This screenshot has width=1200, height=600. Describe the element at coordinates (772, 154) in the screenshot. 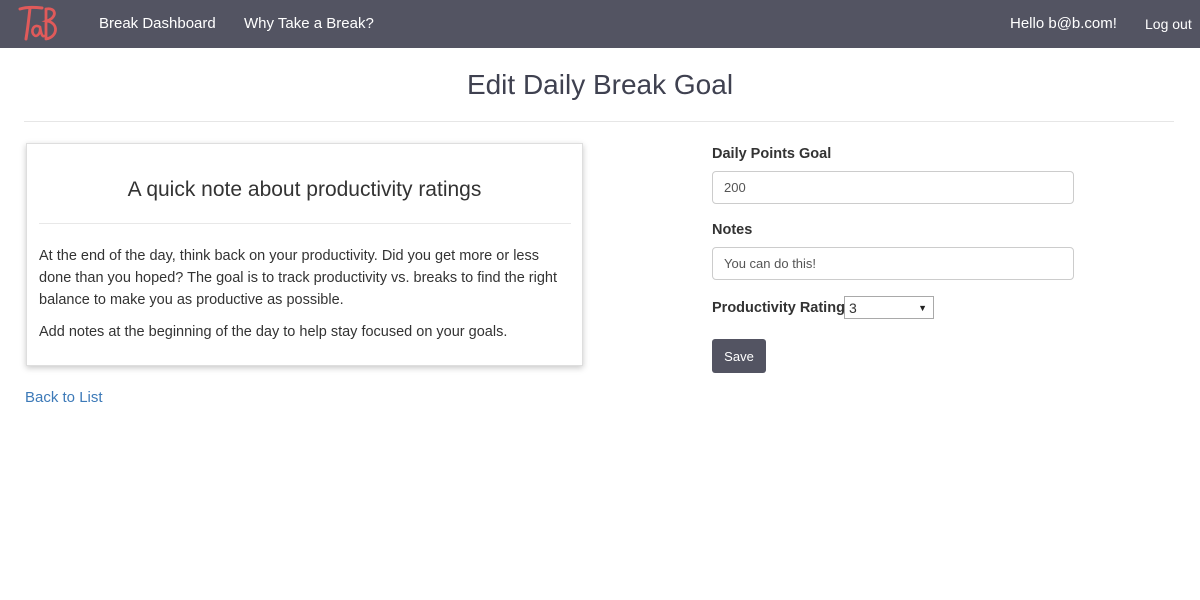

I see `daily-points-goal-label: Daily Points Goal` at that location.